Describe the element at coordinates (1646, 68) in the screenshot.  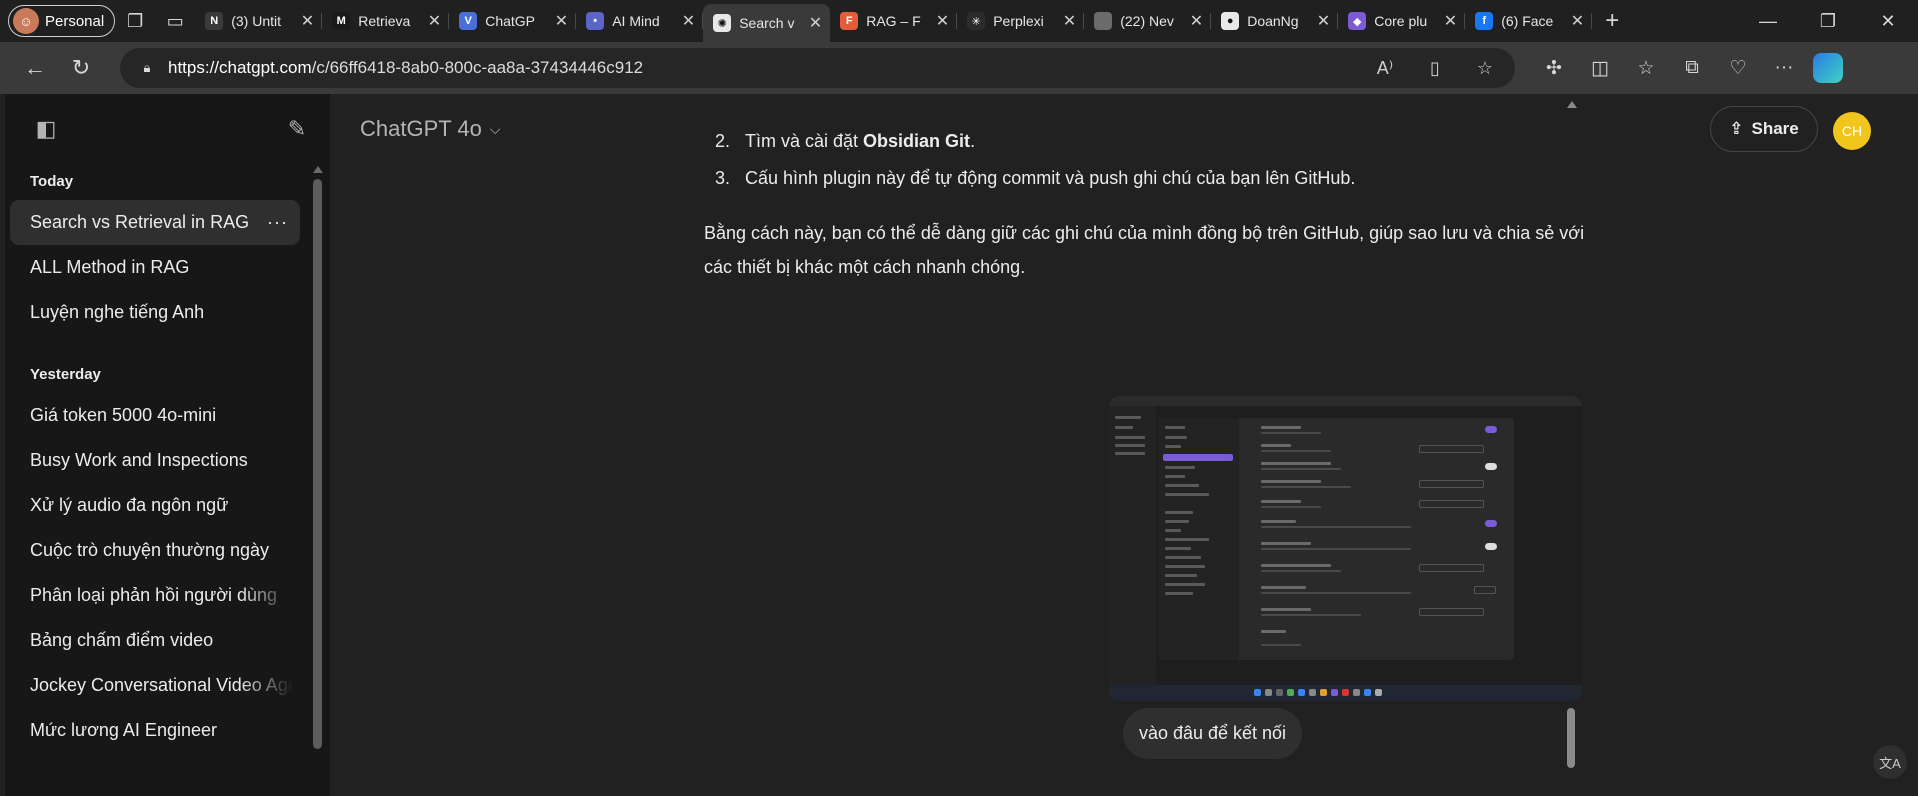
I see `favorites-icon: ☆` at that location.